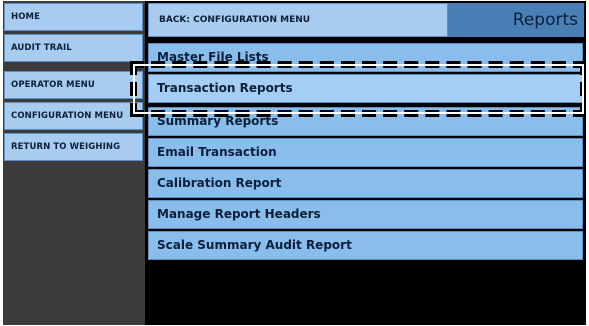 The image size is (589, 326). Describe the element at coordinates (73, 48) in the screenshot. I see `sidebar-item-audit-trail: AUDIT TRAIL` at that location.